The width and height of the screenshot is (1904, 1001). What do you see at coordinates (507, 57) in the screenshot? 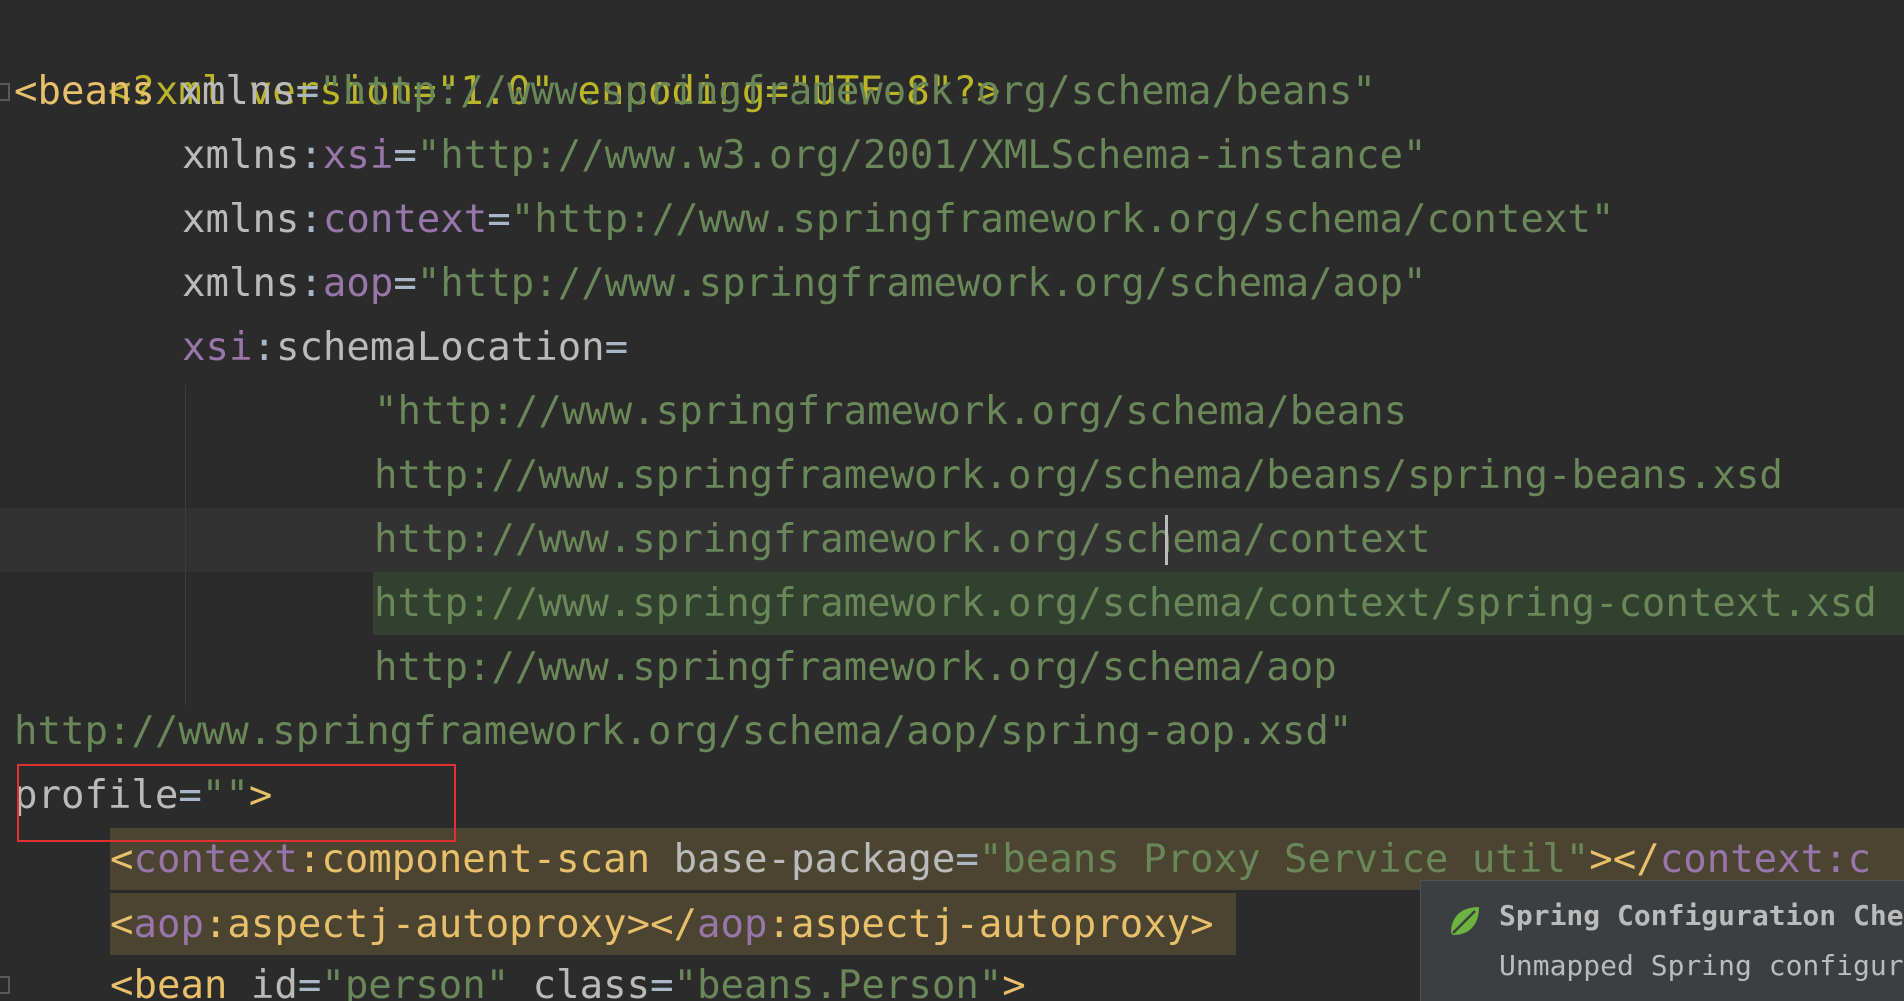
I see `code-line-1: <?xml version="1.0" encoding="UTF-8"?>` at bounding box center [507, 57].